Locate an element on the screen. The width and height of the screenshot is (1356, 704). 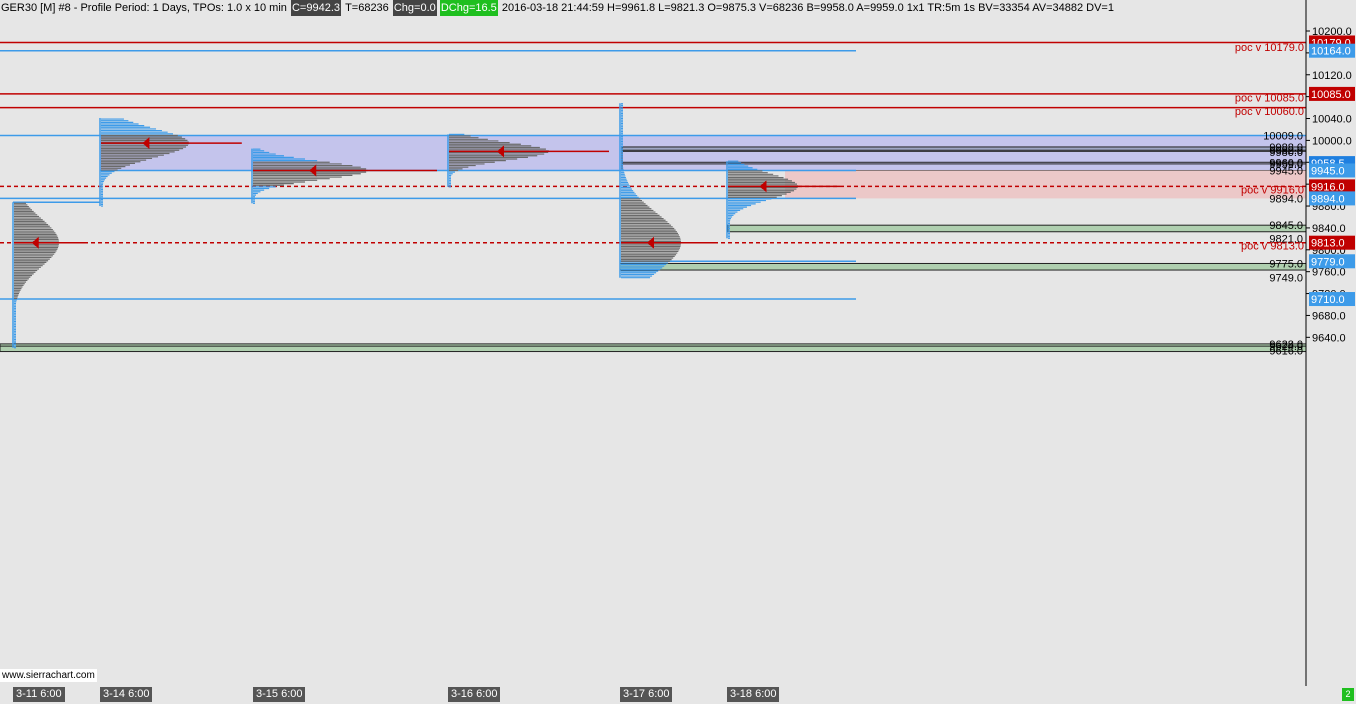
level-label: 9775.0 is located at coordinates (1286, 264).